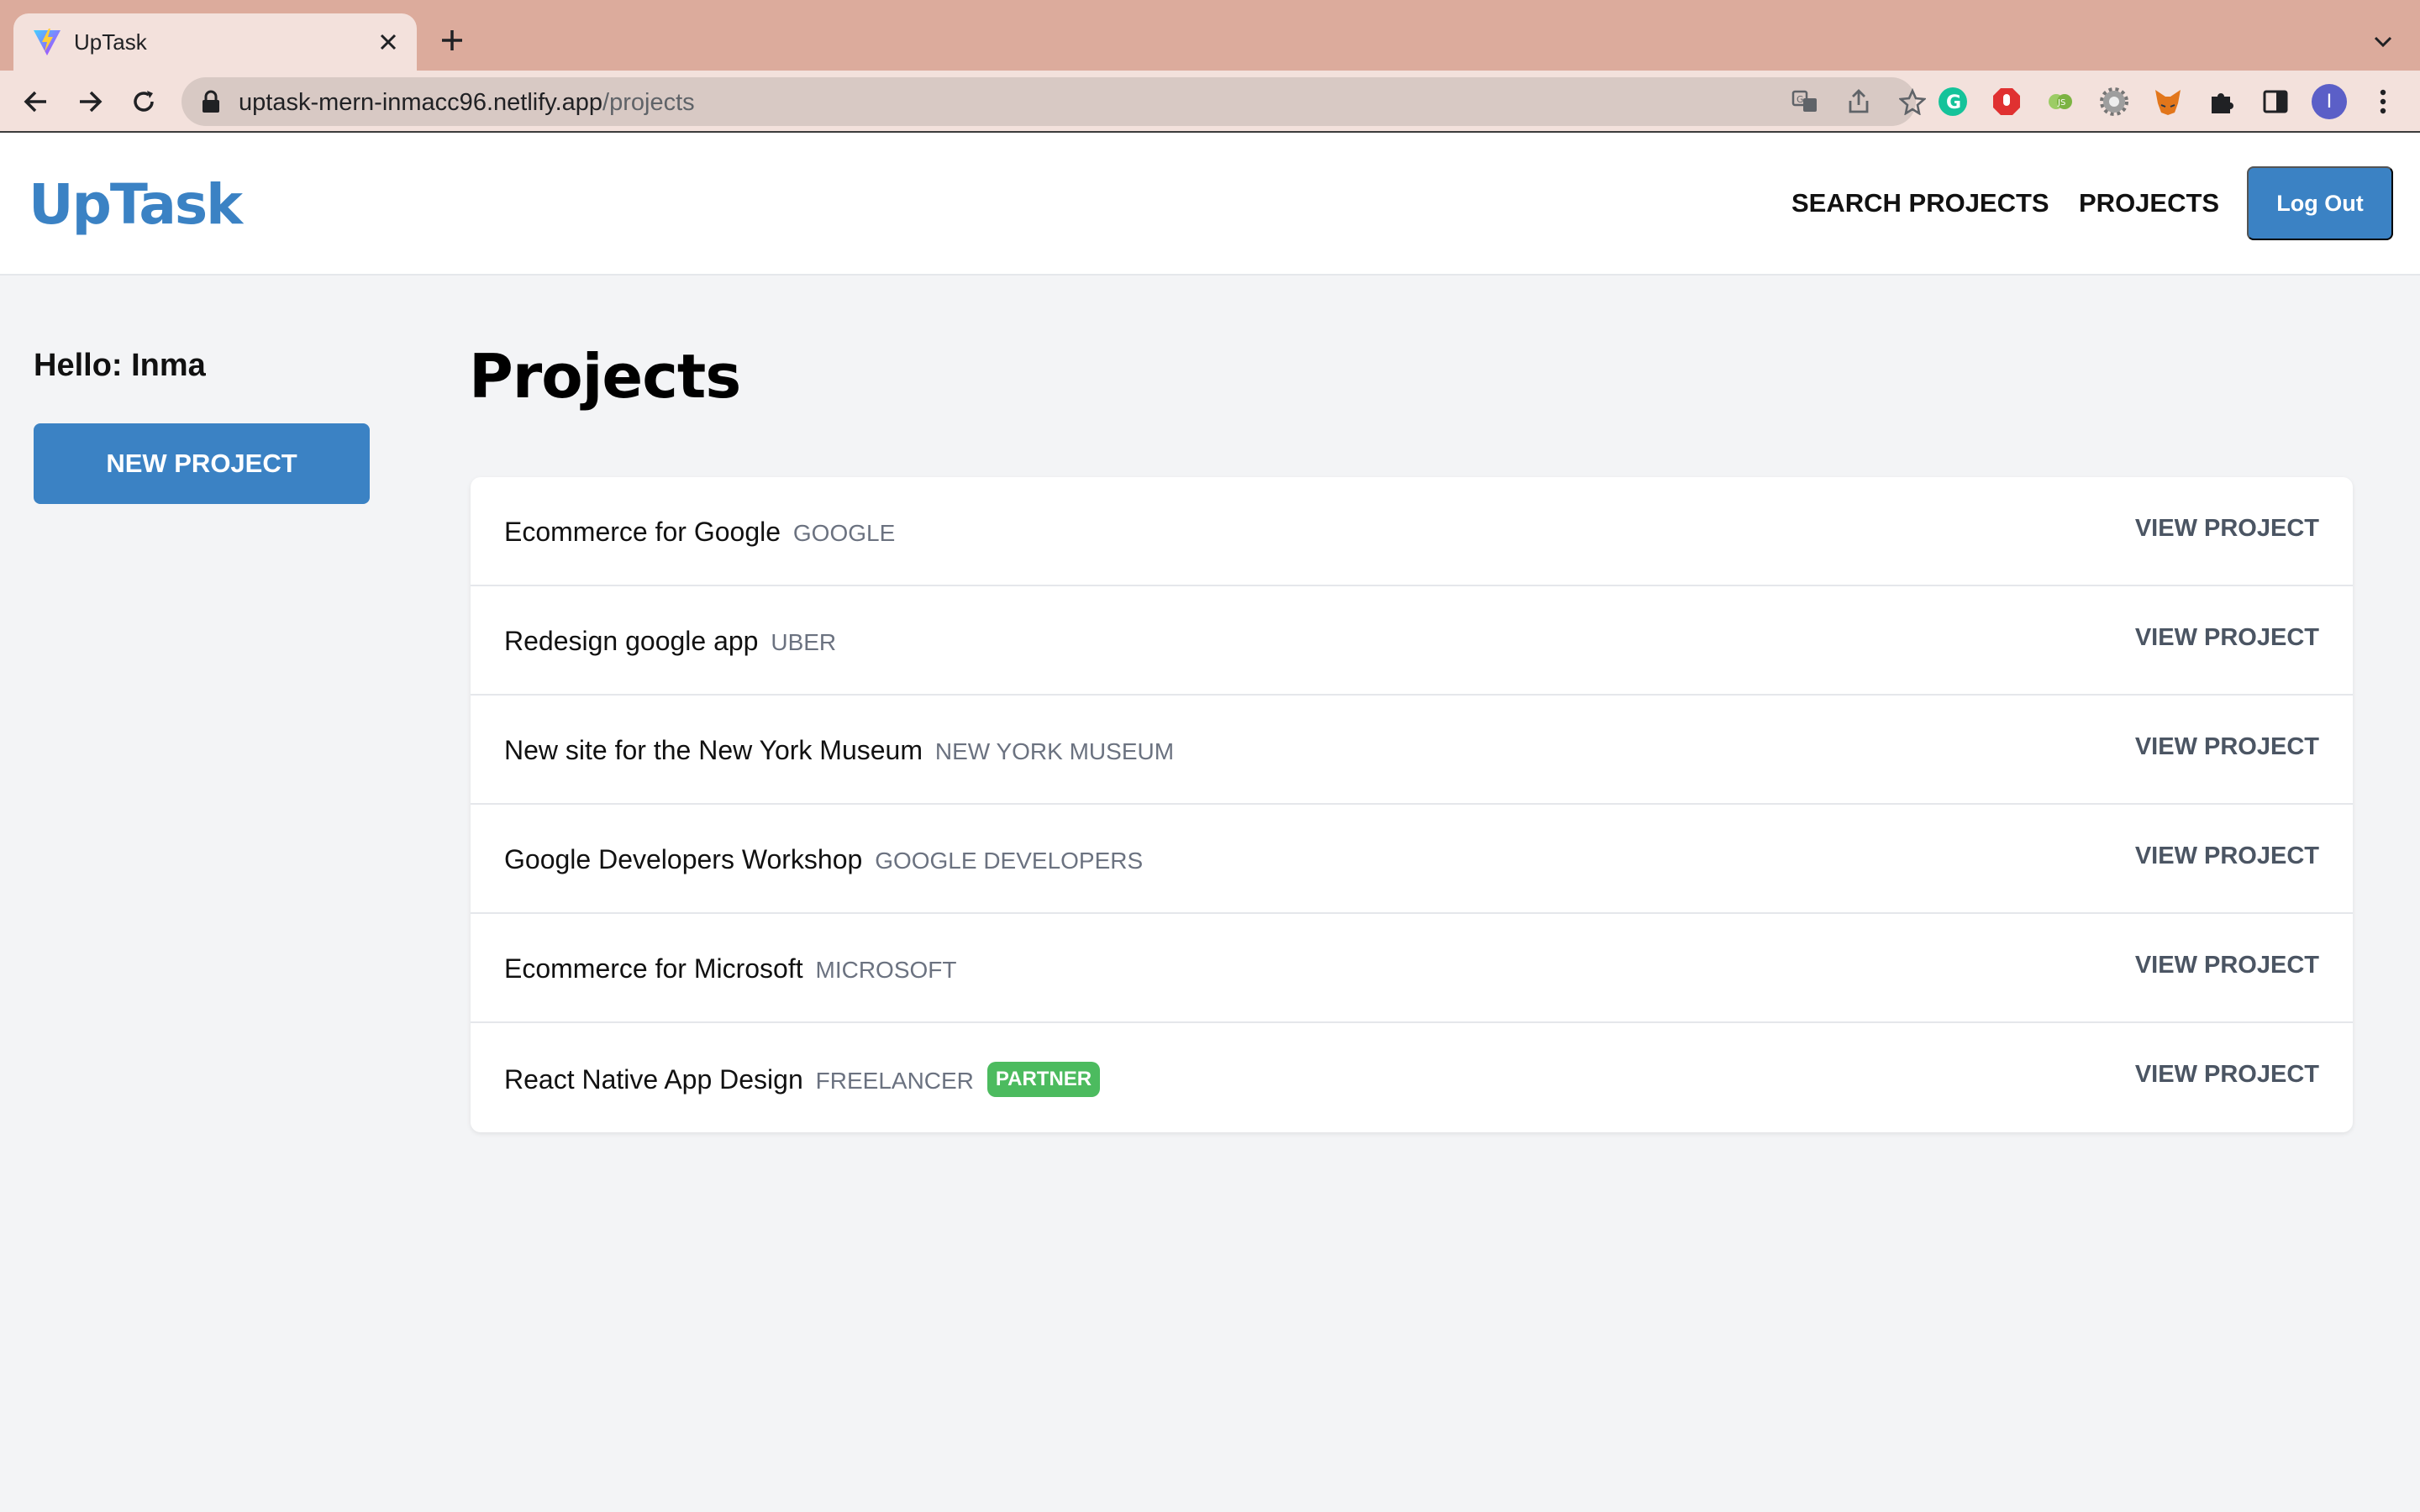  I want to click on browser-tab-bar: UpTask, so click(1210, 35).